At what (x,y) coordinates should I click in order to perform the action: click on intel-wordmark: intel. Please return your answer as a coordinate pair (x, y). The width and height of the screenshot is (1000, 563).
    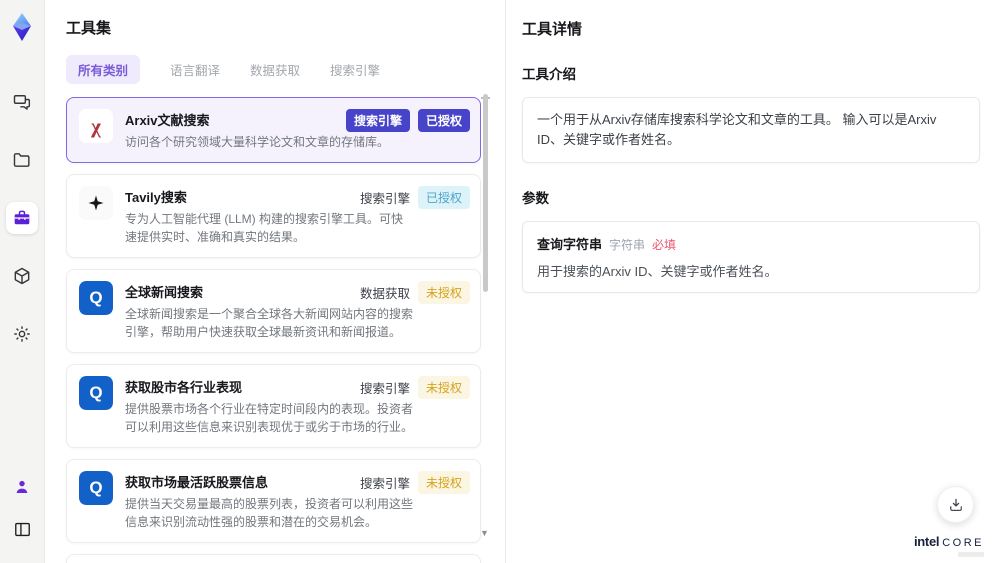
    Looking at the image, I should click on (926, 541).